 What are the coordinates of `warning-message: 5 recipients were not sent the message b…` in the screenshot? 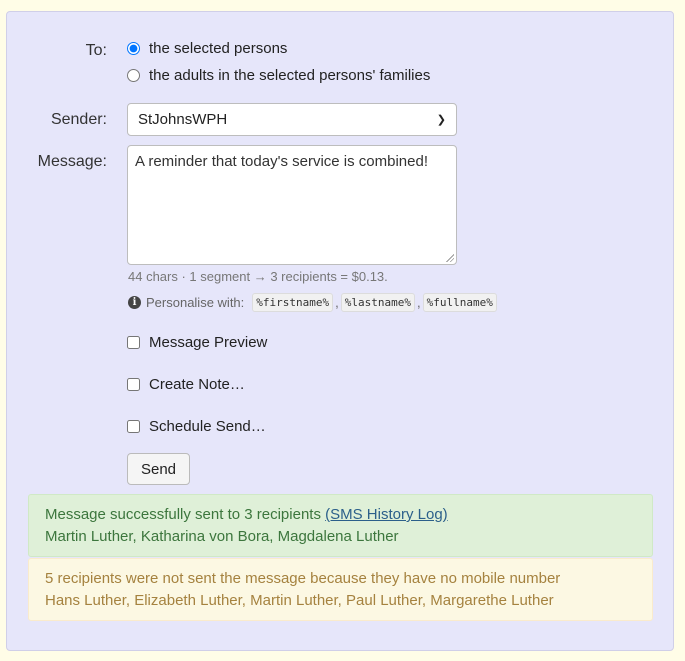 It's located at (303, 578).